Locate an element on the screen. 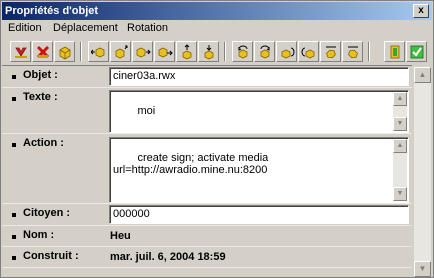 Image resolution: width=434 pixels, height=278 pixels. tilt-back-icon is located at coordinates (308, 53).